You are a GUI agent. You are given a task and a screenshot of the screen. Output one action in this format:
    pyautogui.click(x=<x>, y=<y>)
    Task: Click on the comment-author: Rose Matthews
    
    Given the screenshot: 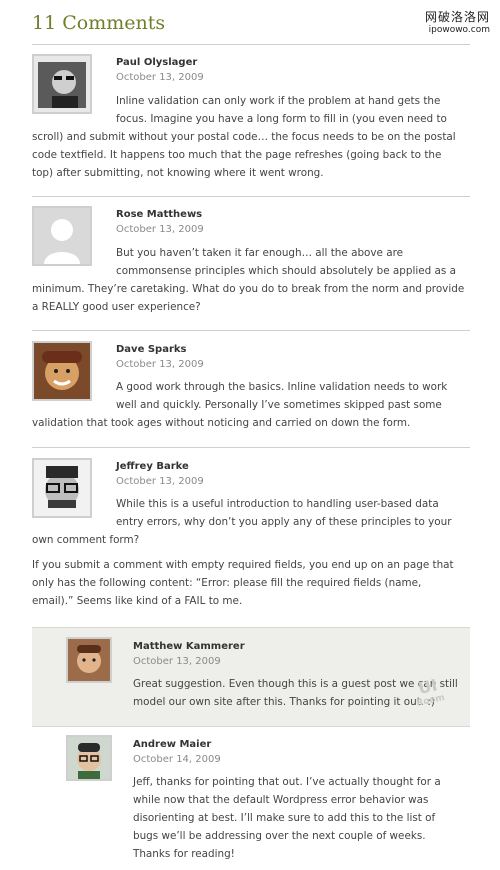 What is the action you would take?
    pyautogui.click(x=159, y=214)
    